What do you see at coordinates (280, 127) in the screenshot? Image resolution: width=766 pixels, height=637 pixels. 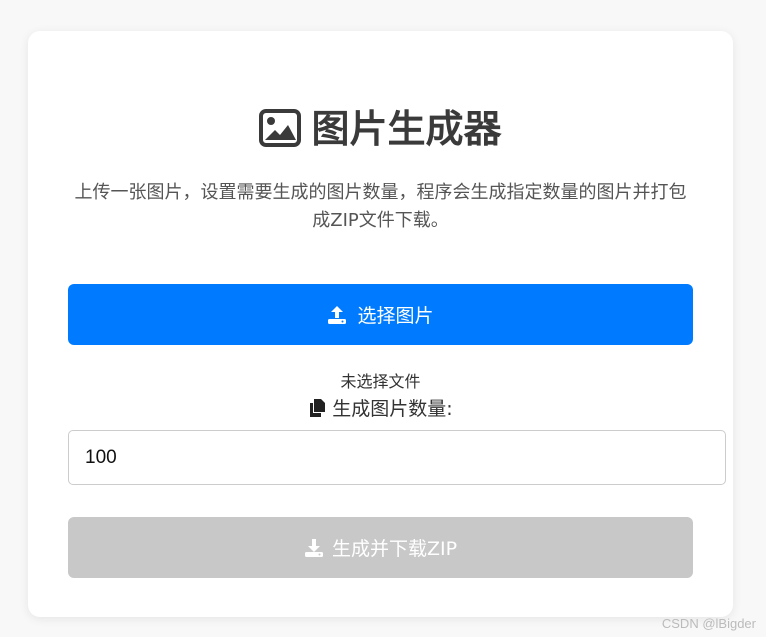 I see `image-icon` at bounding box center [280, 127].